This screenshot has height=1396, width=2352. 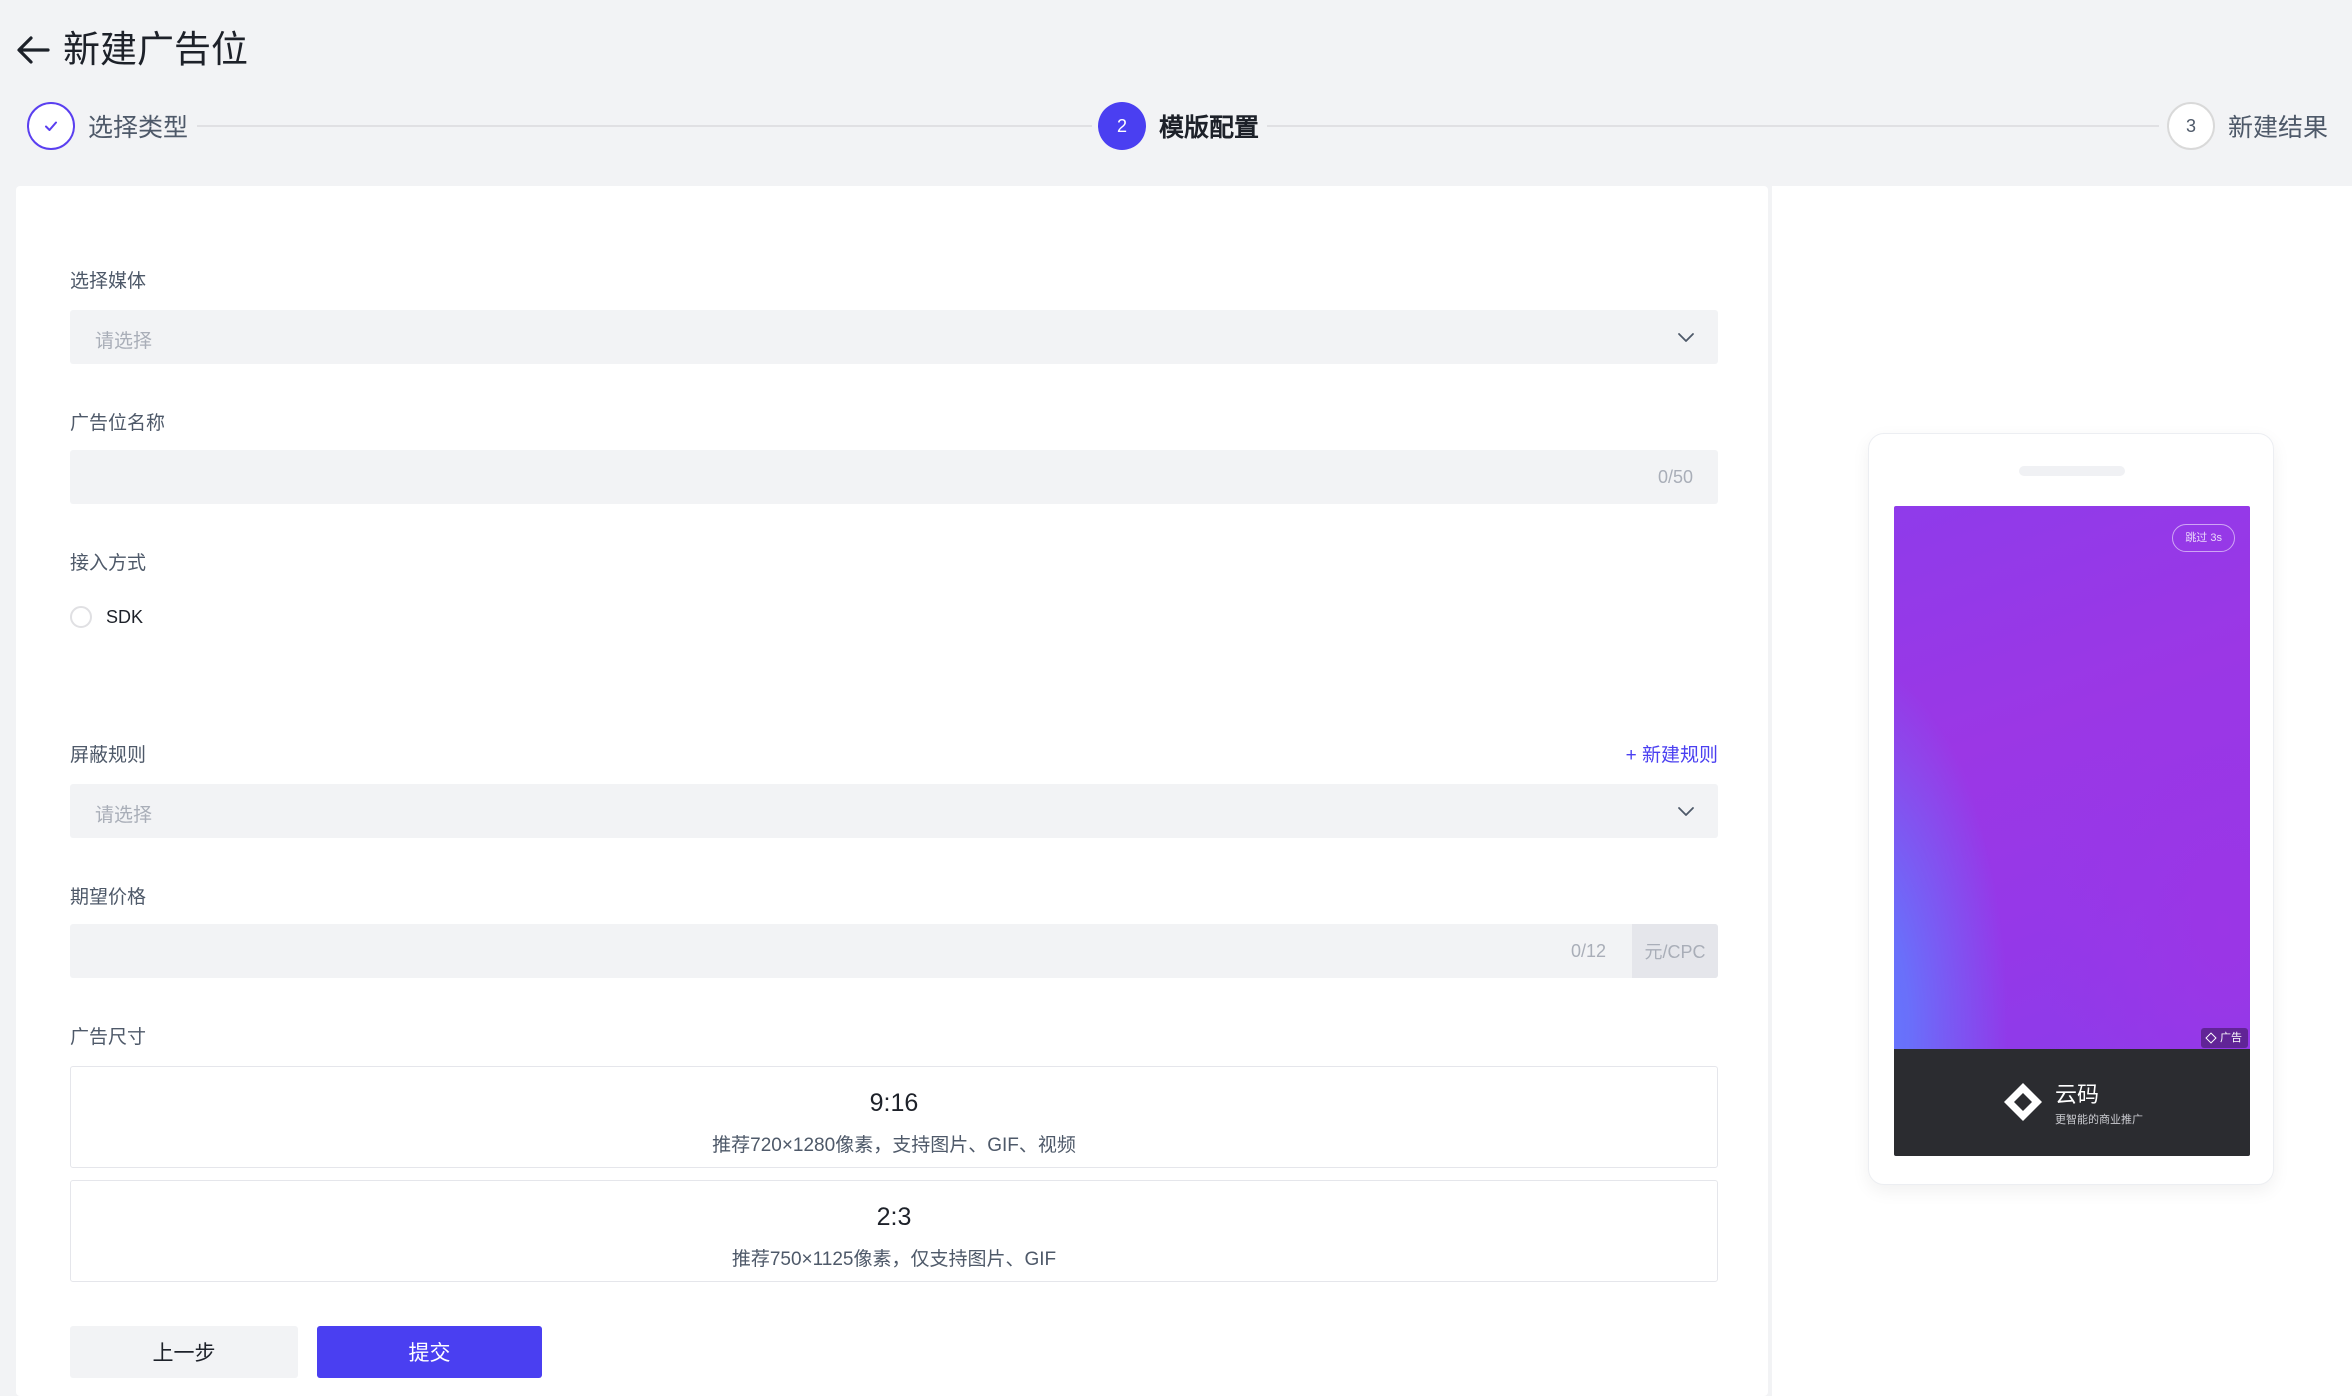 I want to click on step-number: 3, so click(x=2191, y=126).